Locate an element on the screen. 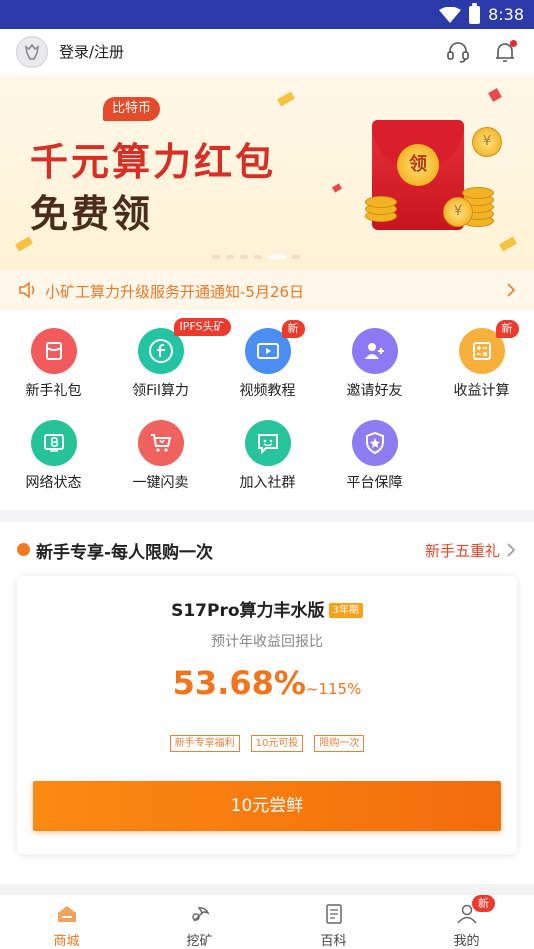 This screenshot has width=534, height=949. annual-rate-max: ~115% is located at coordinates (333, 689).